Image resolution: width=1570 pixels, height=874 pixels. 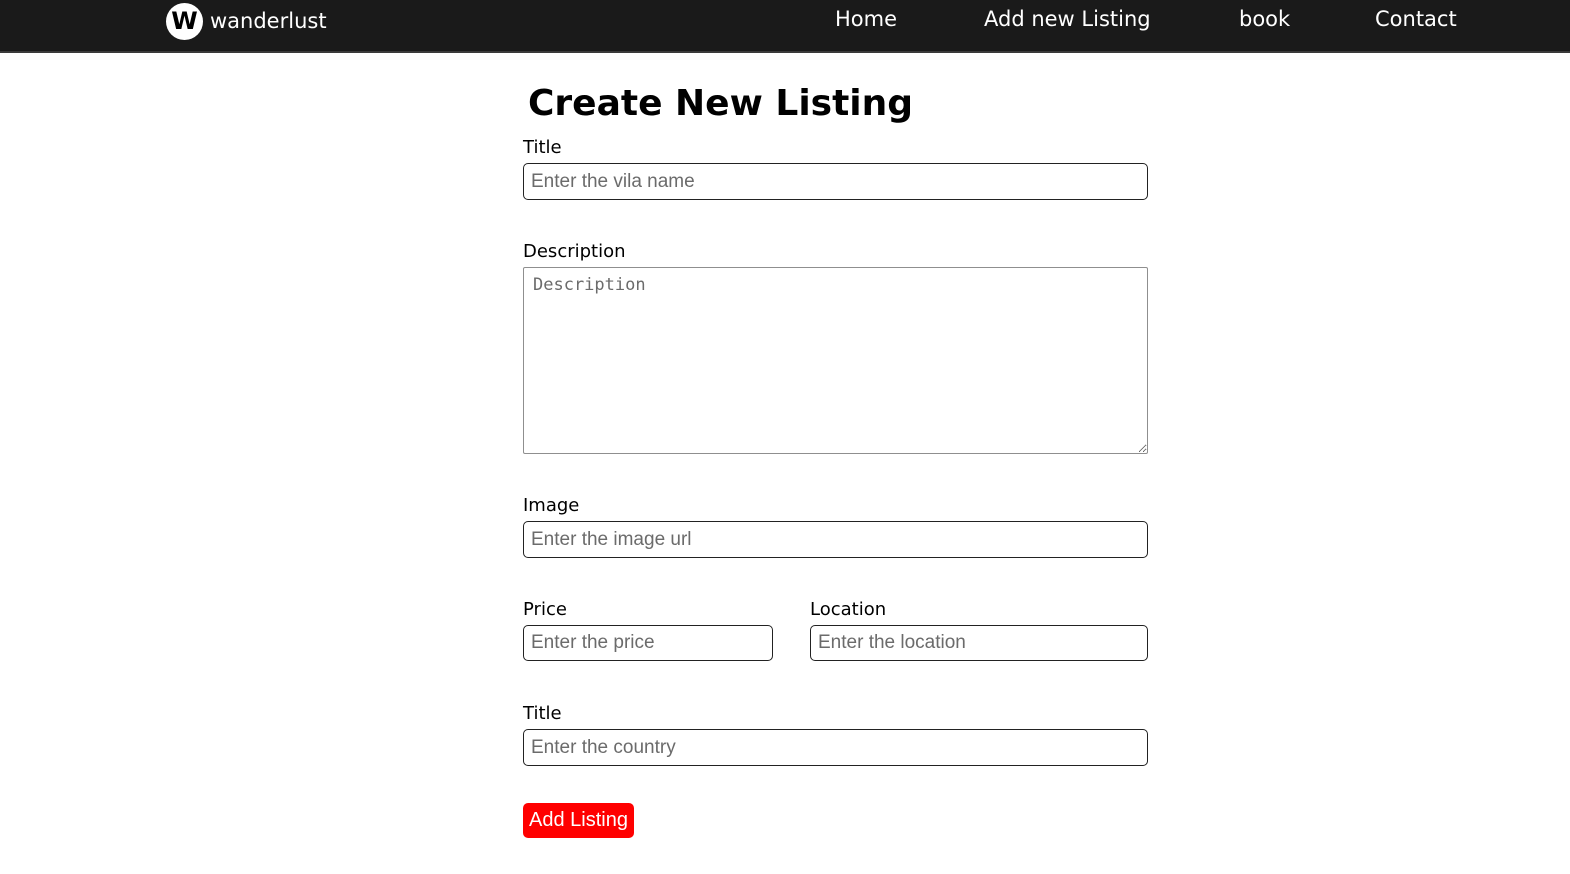 What do you see at coordinates (1416, 19) in the screenshot?
I see `nav-link-contact: Contact` at bounding box center [1416, 19].